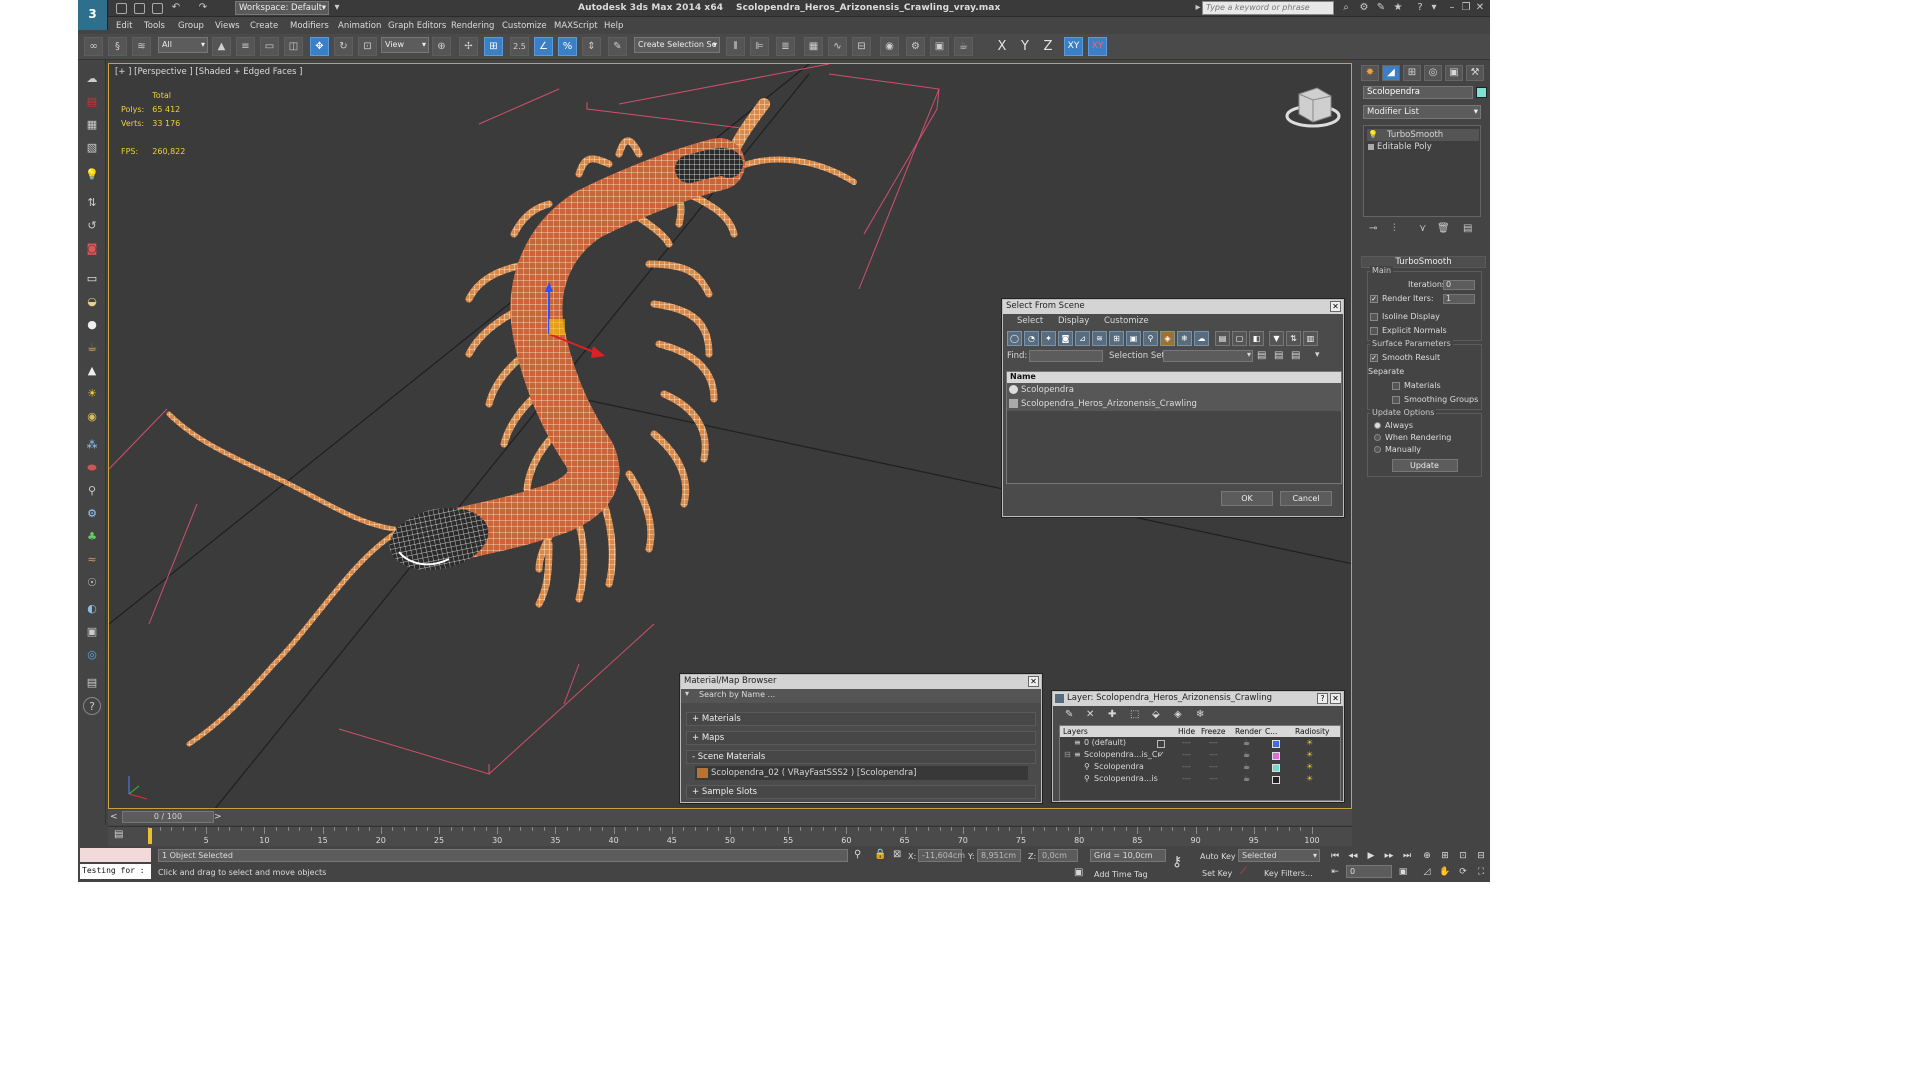 This screenshot has width=1920, height=1080. Describe the element at coordinates (1424, 465) in the screenshot. I see `update-button: Update` at that location.